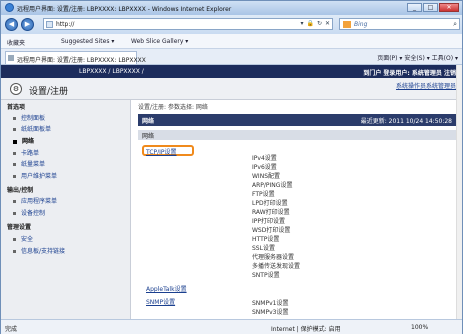  Describe the element at coordinates (148, 136) in the screenshot. I see `group-title: 网络` at that location.